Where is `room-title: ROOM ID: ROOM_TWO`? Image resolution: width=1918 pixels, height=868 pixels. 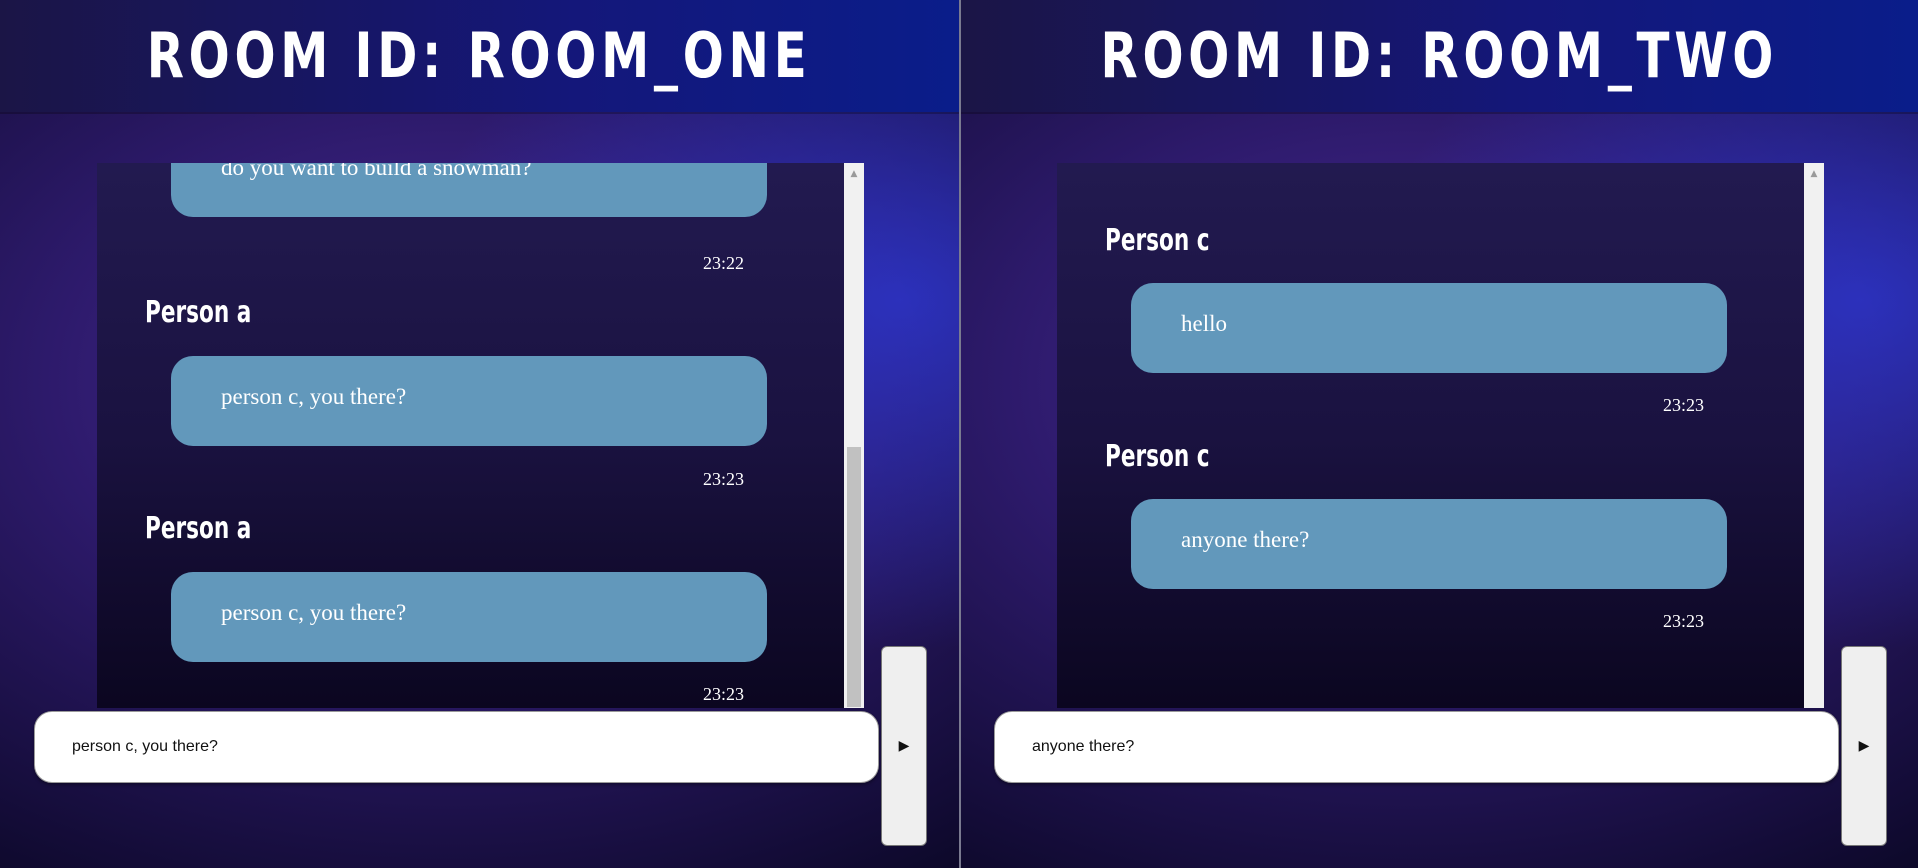 room-title: ROOM ID: ROOM_TWO is located at coordinates (1439, 55).